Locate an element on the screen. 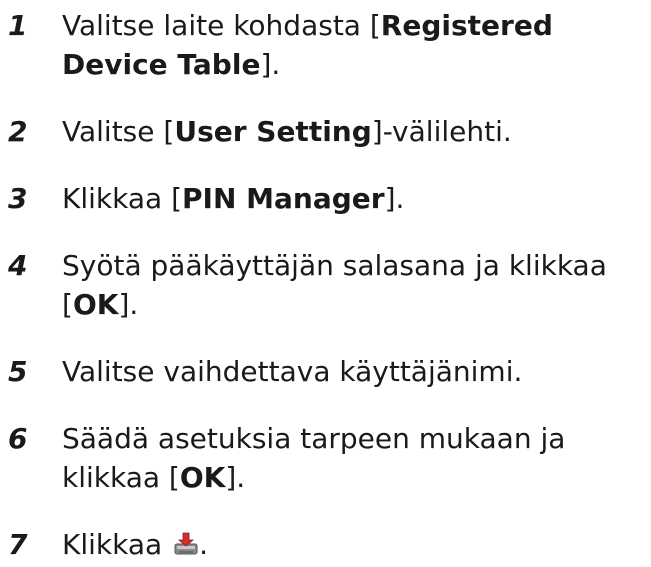 The image size is (651, 567). step-number: 7 is located at coordinates (18, 544).